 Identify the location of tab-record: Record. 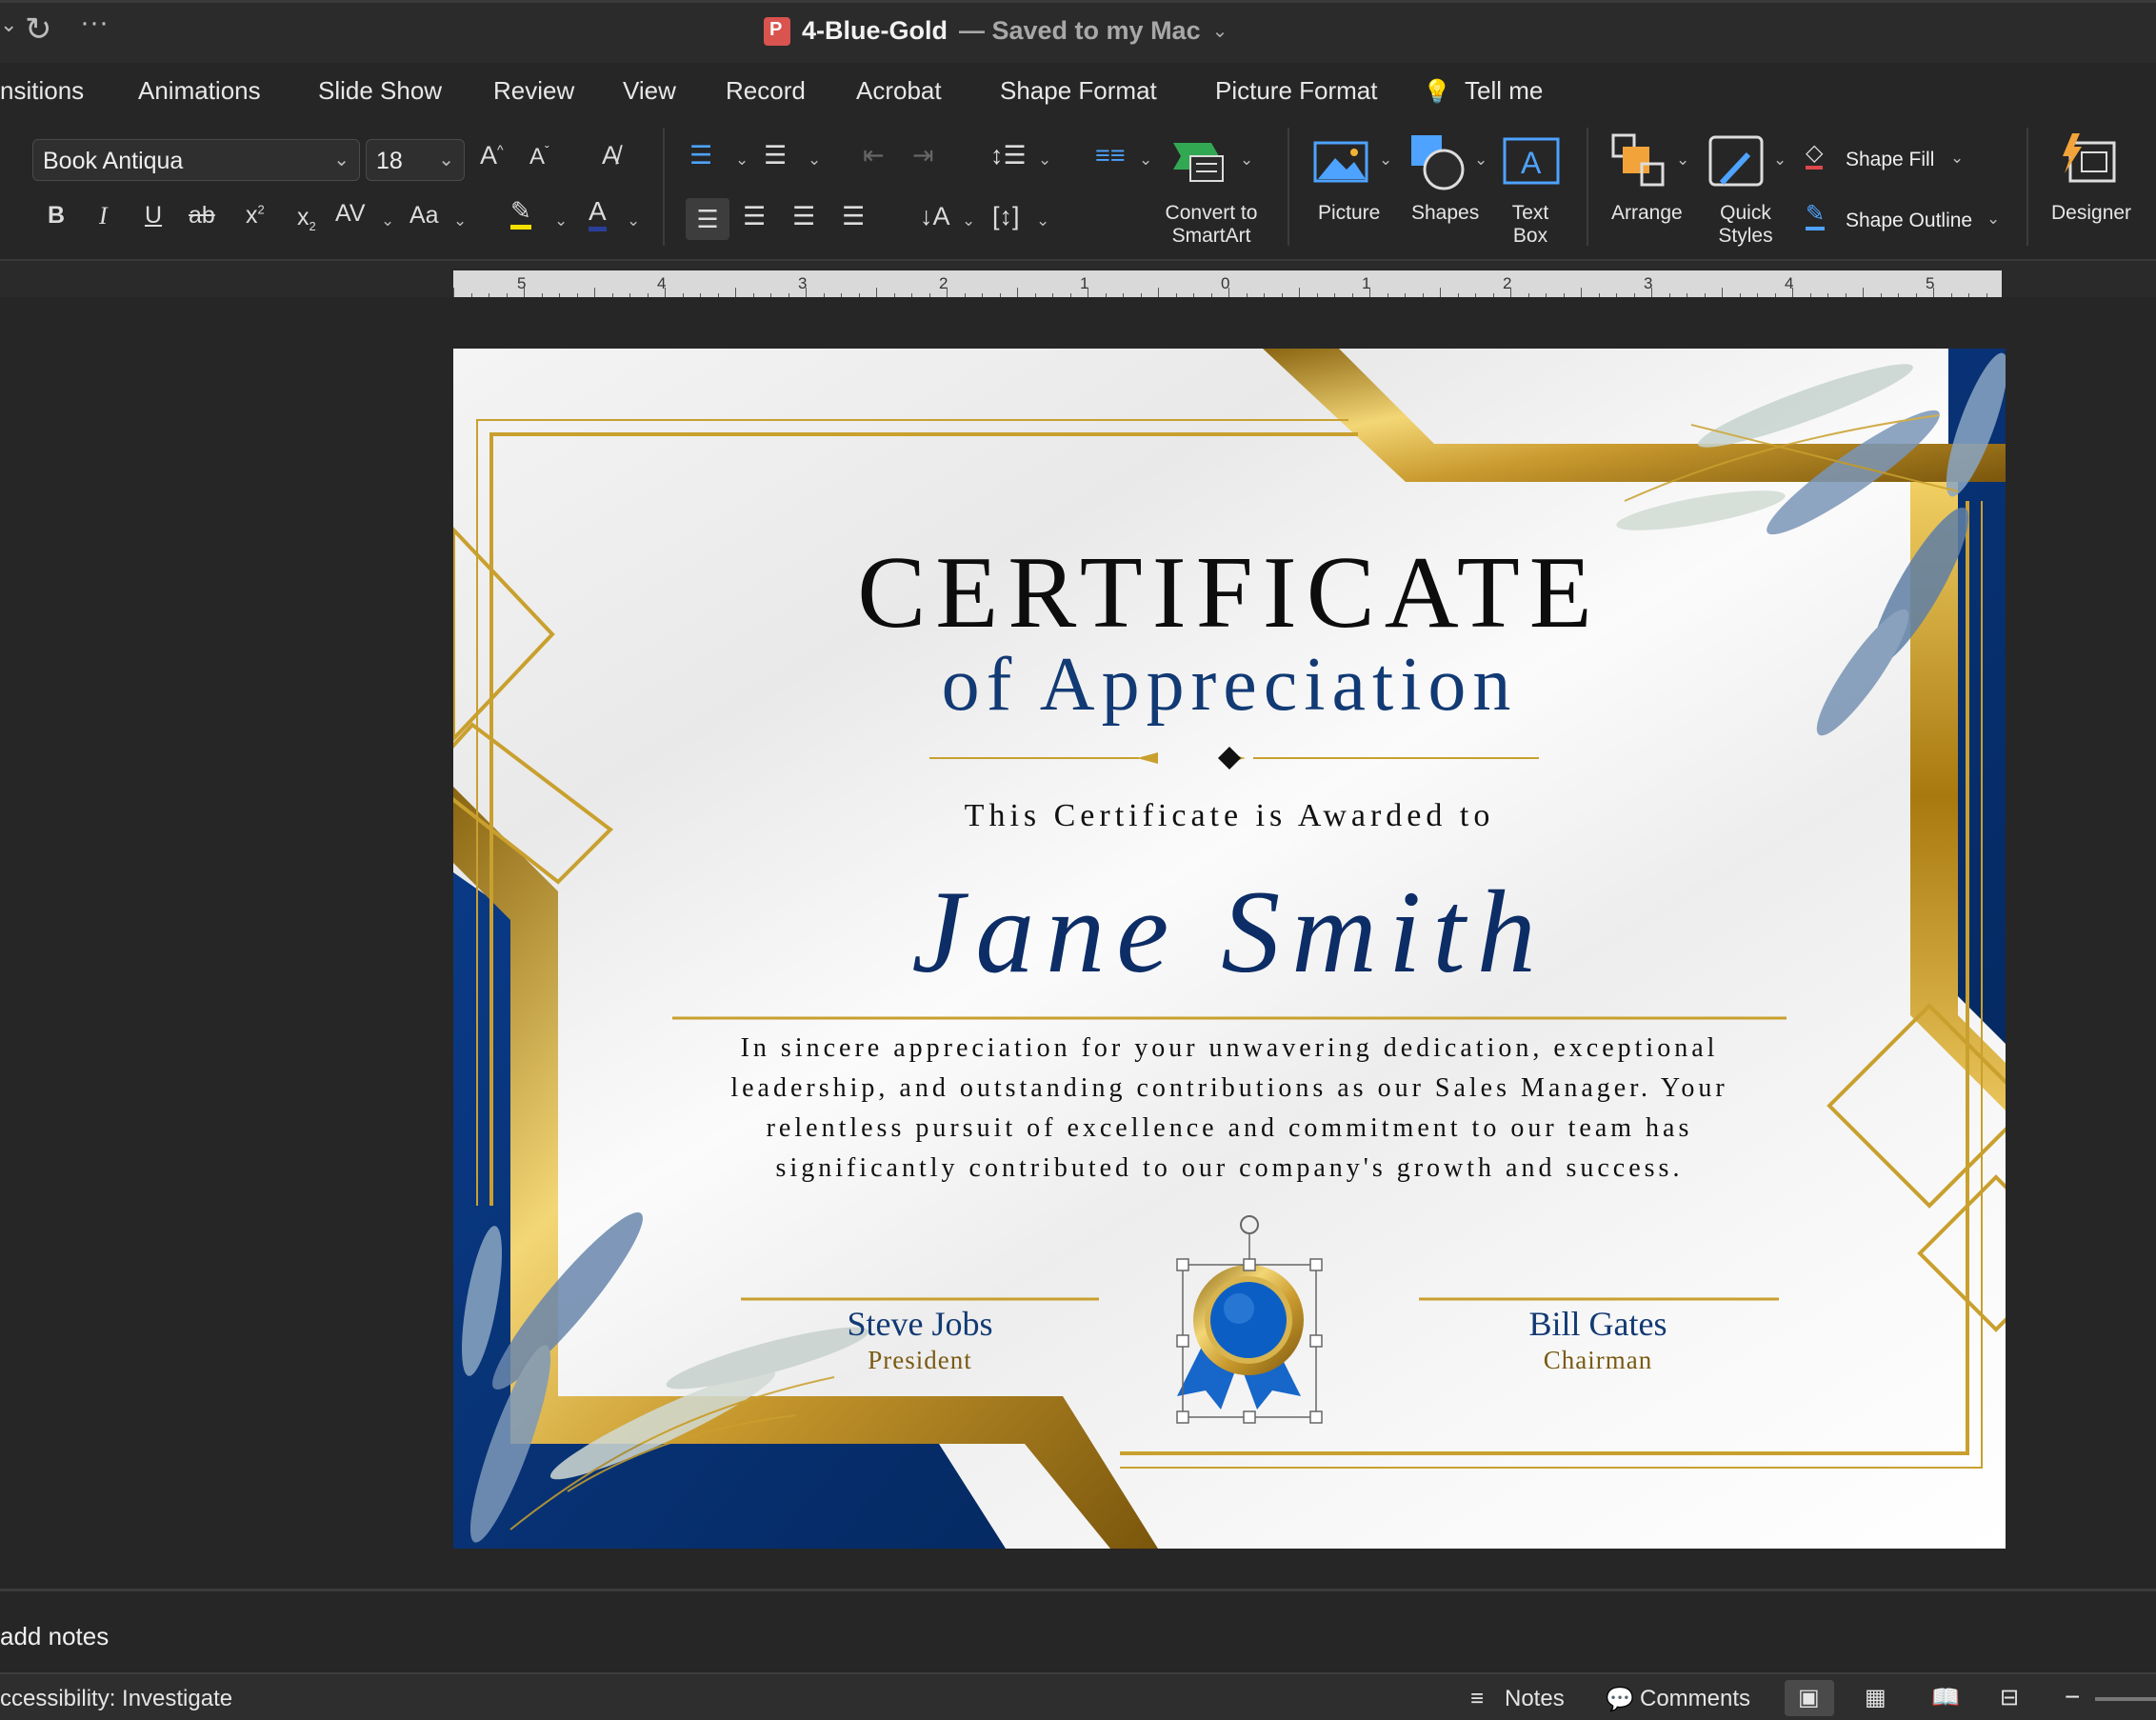
(766, 91).